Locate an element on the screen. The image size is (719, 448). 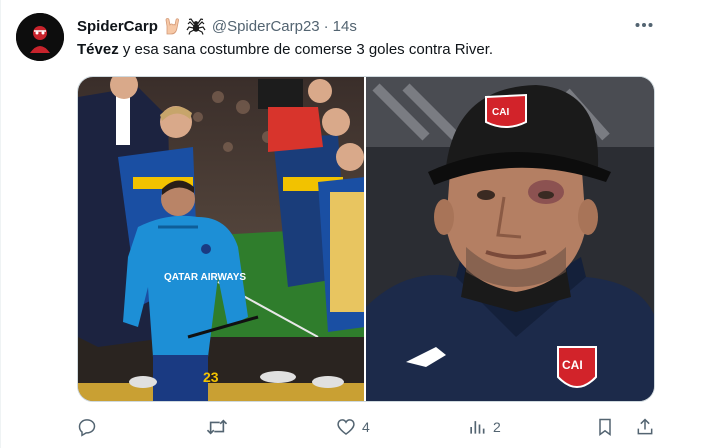
retweet-icon is located at coordinates (217, 427).